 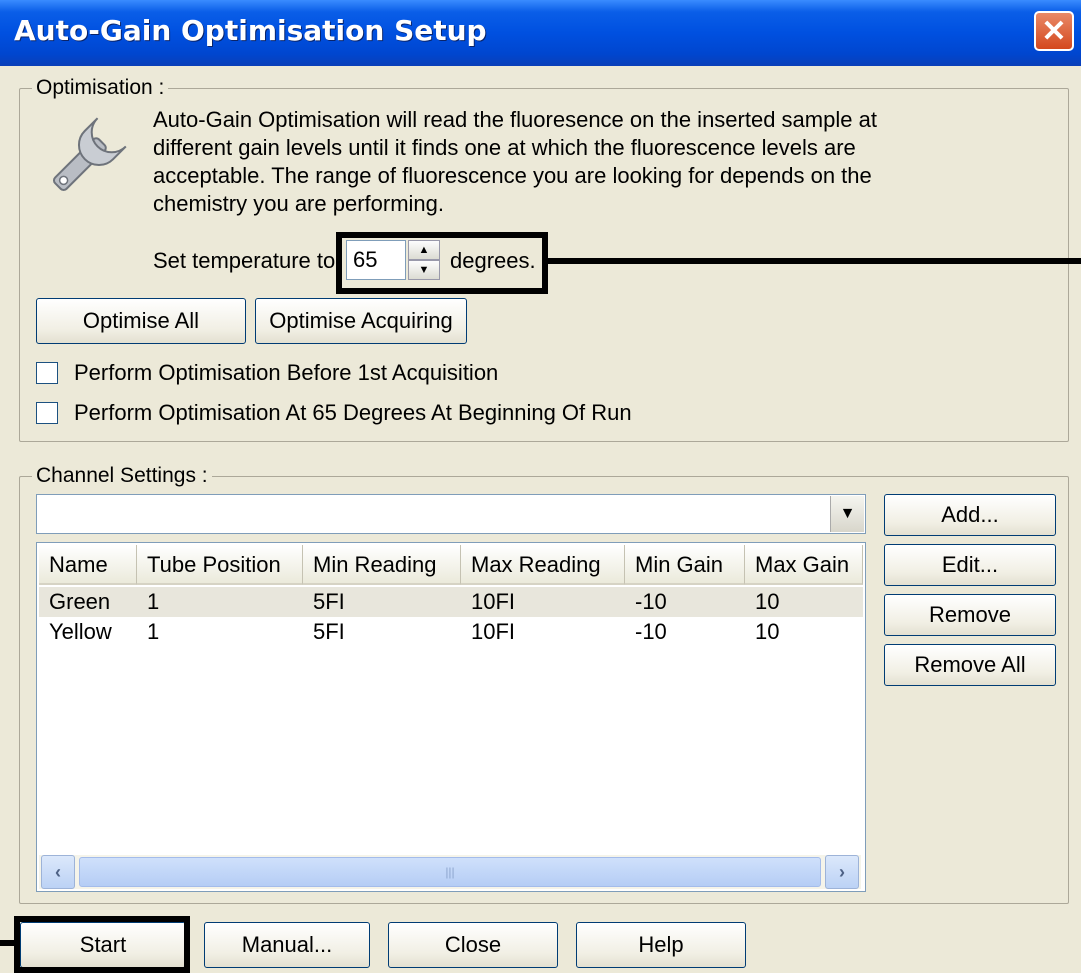 I want to click on column-header-name: Name, so click(x=88, y=565).